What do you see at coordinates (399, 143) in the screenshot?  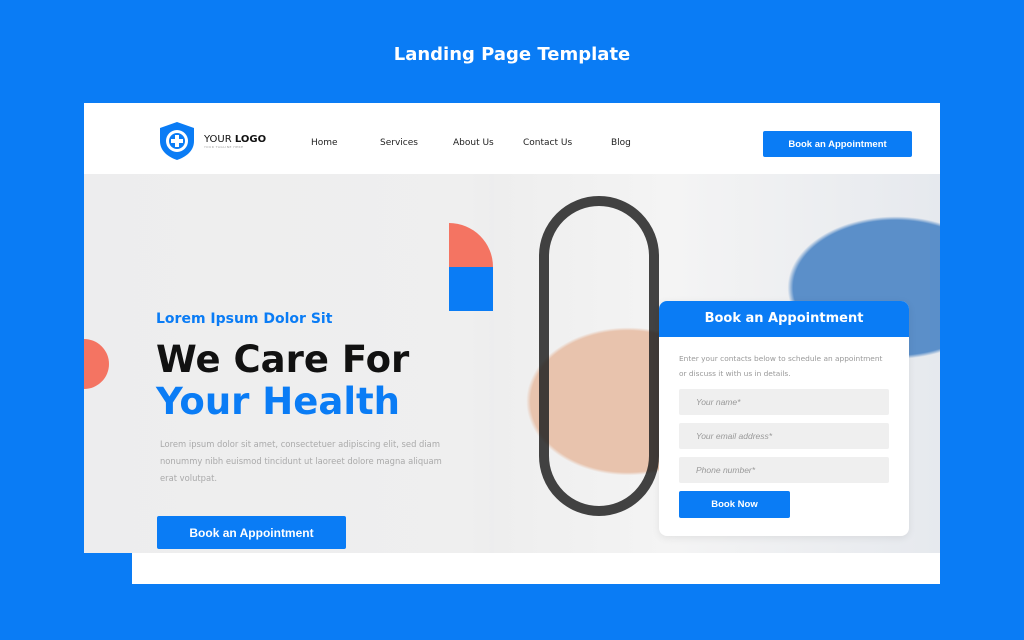 I see `nav-services: Services` at bounding box center [399, 143].